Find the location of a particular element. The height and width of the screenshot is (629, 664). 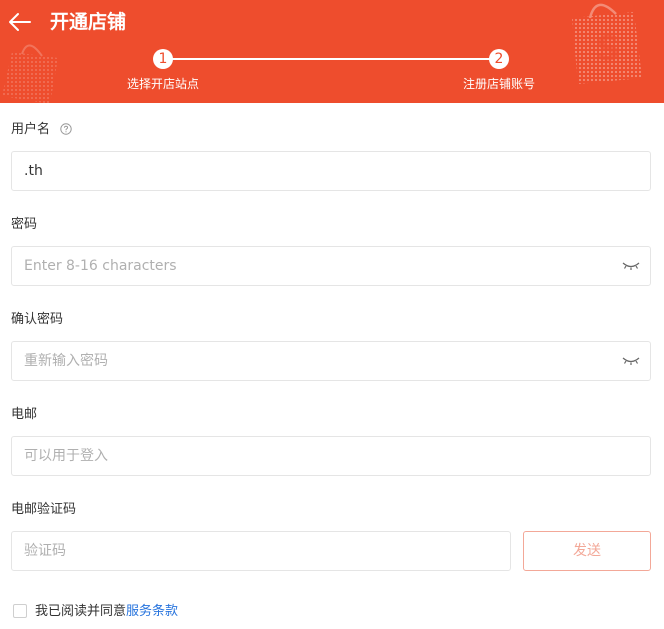

page-title: 开通店铺 is located at coordinates (88, 22).